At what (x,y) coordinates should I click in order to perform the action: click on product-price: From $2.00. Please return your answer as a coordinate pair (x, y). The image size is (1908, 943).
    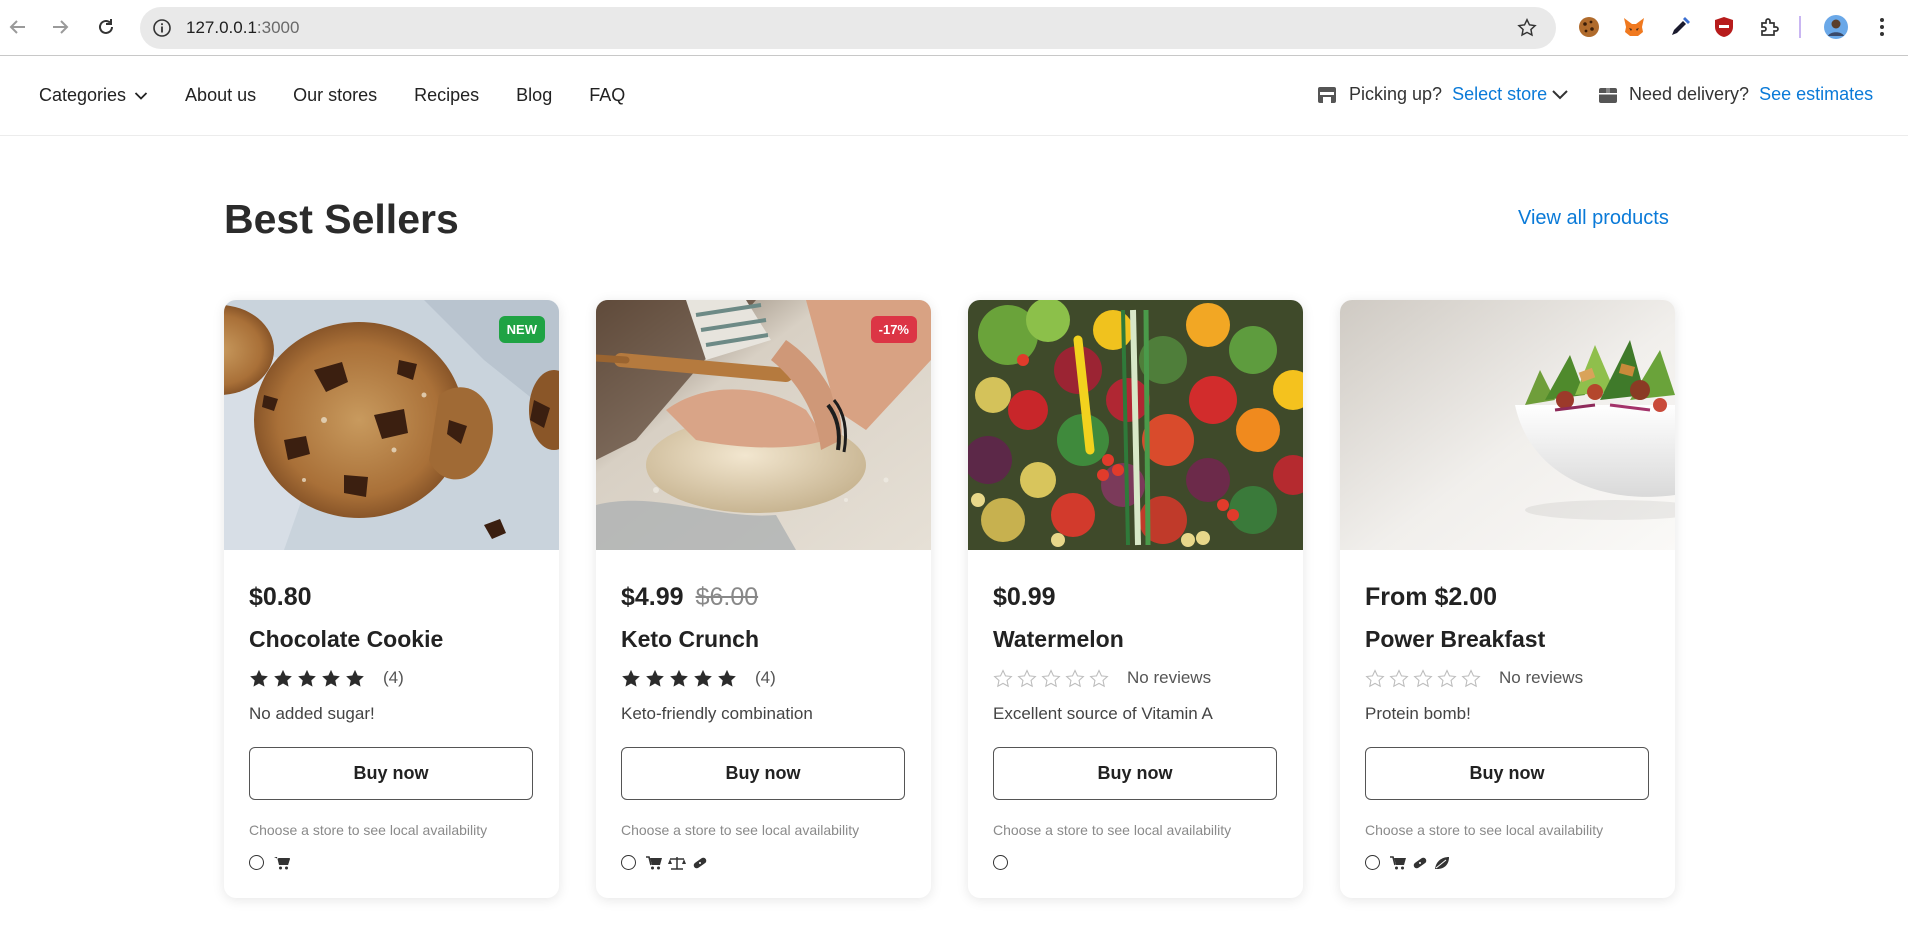
    Looking at the image, I should click on (1431, 597).